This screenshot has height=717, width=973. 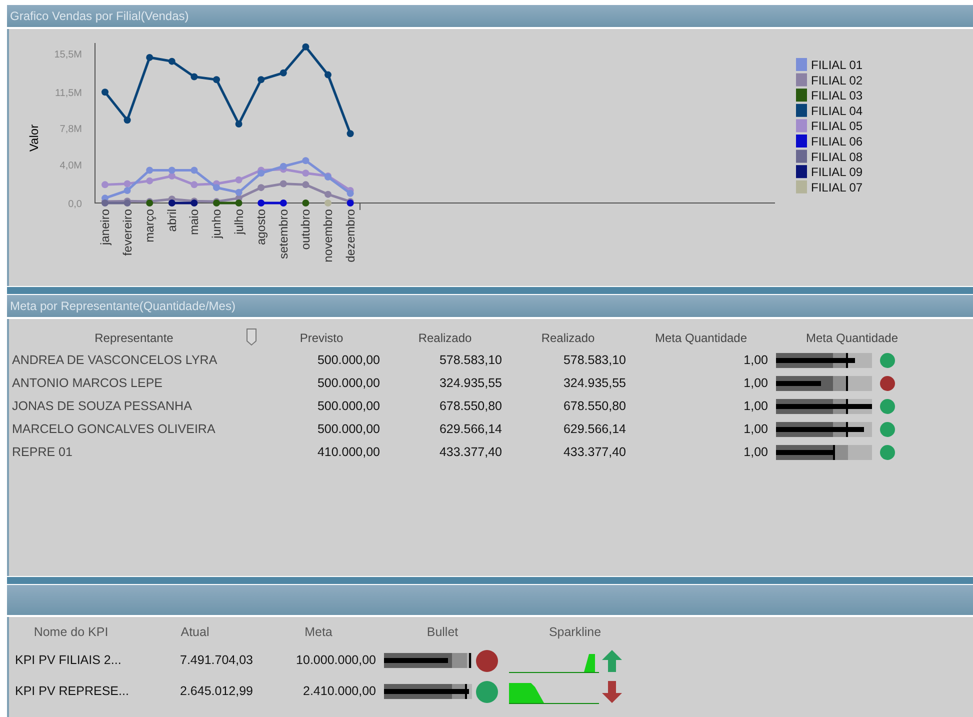 I want to click on axis-tick-label: 4,0M, so click(x=71, y=166).